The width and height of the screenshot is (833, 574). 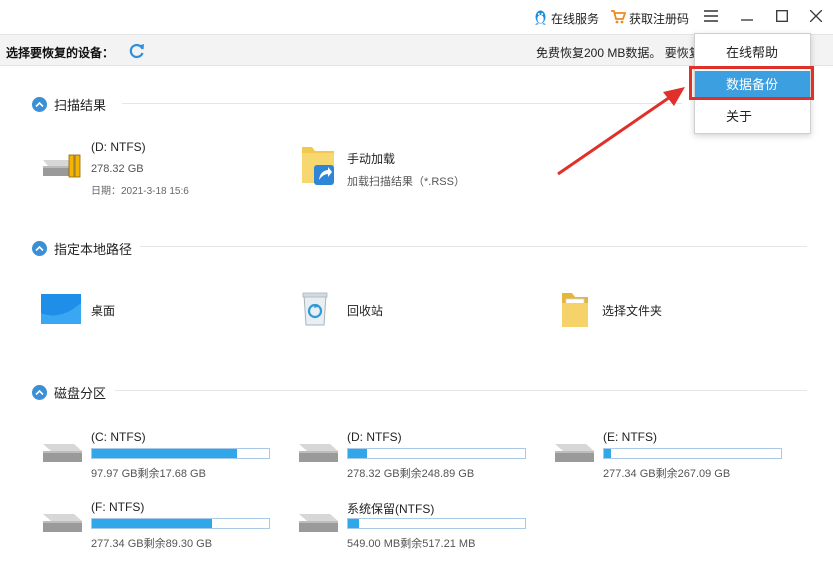 I want to click on device-select-label: 选择要恢复的设备：, so click(x=60, y=53).